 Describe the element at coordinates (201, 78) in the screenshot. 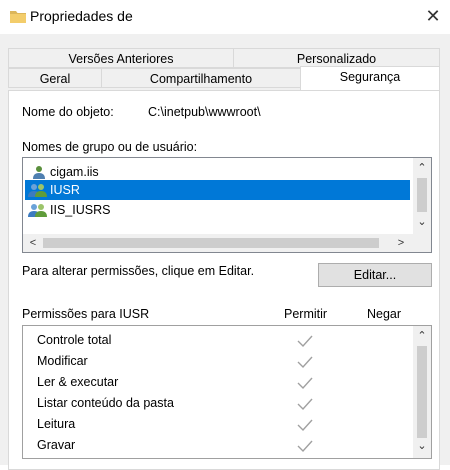

I see `tab-compartilhamento: Compartilhamento` at that location.